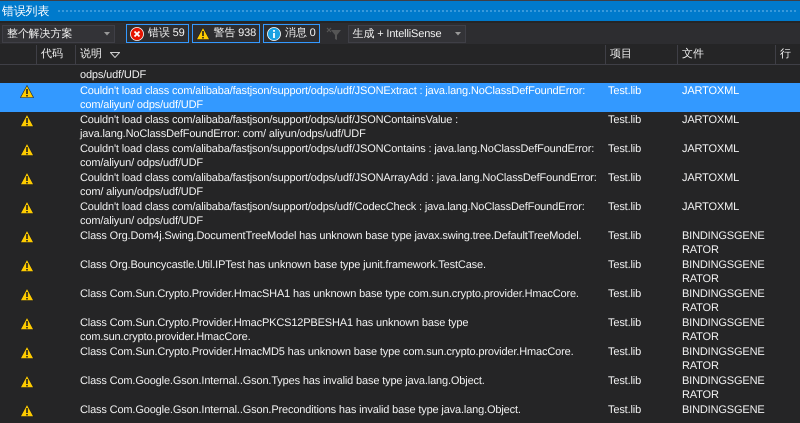 This screenshot has width=800, height=423. Describe the element at coordinates (157, 33) in the screenshot. I see `filter-toggle-button: 错误 59` at that location.